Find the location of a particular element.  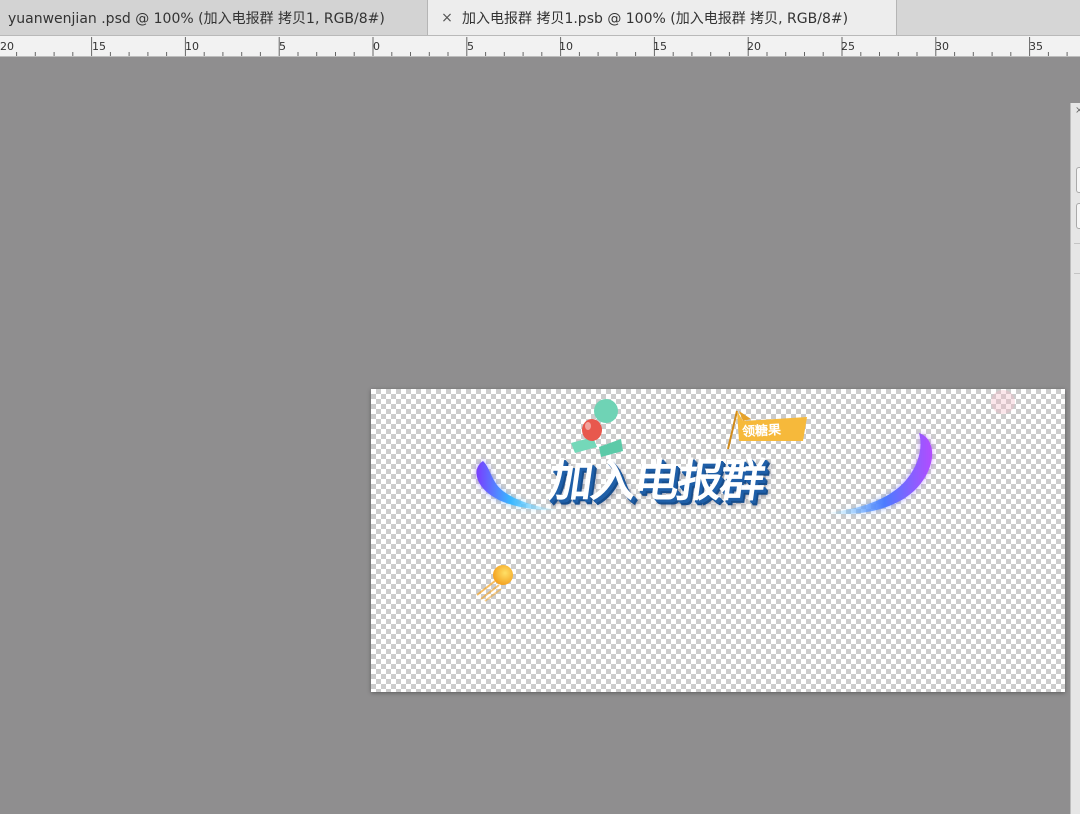

tab-label: 加入电报群 拷贝1.psb @ 100% (加入电报群 拷贝, RGB/8#) is located at coordinates (655, 18).